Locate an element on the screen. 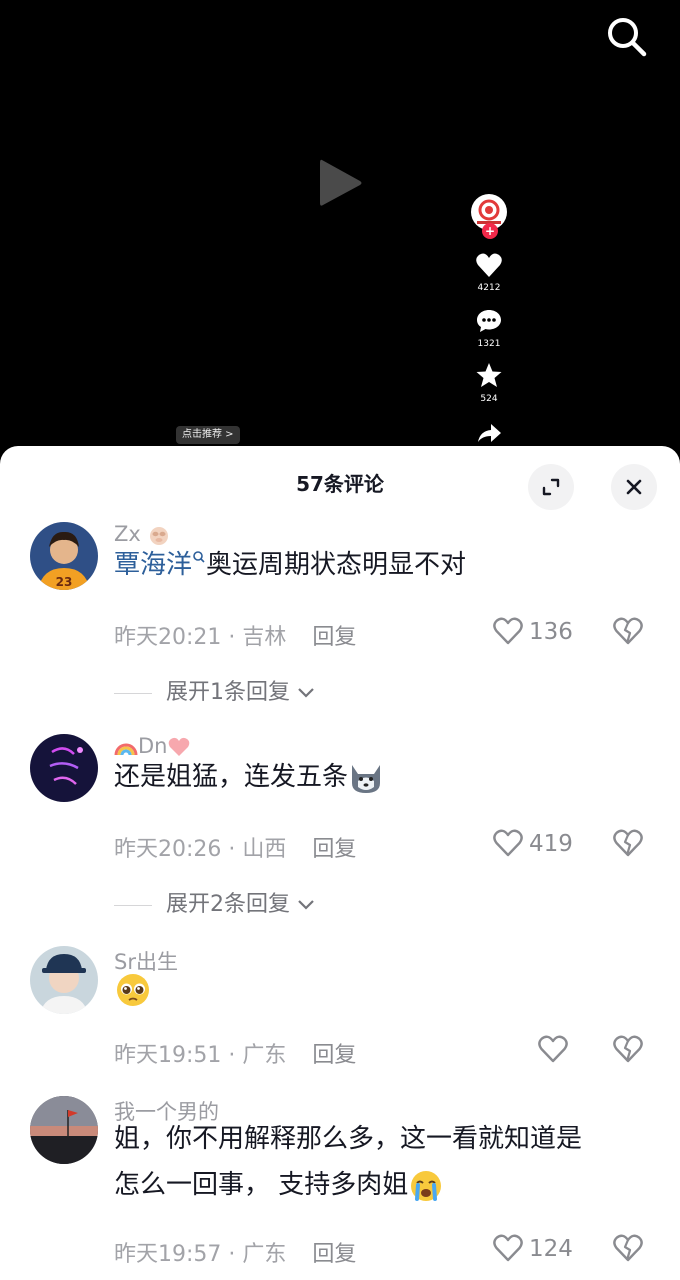 The height and width of the screenshot is (1280, 680). comment-text: 姐，你不用解释那么多，这一看就知道是 怎么一回事， 支持多肉姐 is located at coordinates (379, 1162).